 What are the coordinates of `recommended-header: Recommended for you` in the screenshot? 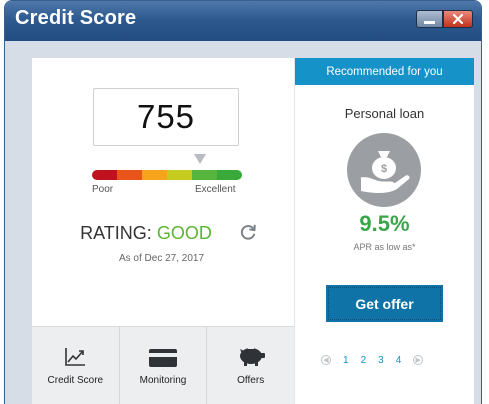 It's located at (384, 71).